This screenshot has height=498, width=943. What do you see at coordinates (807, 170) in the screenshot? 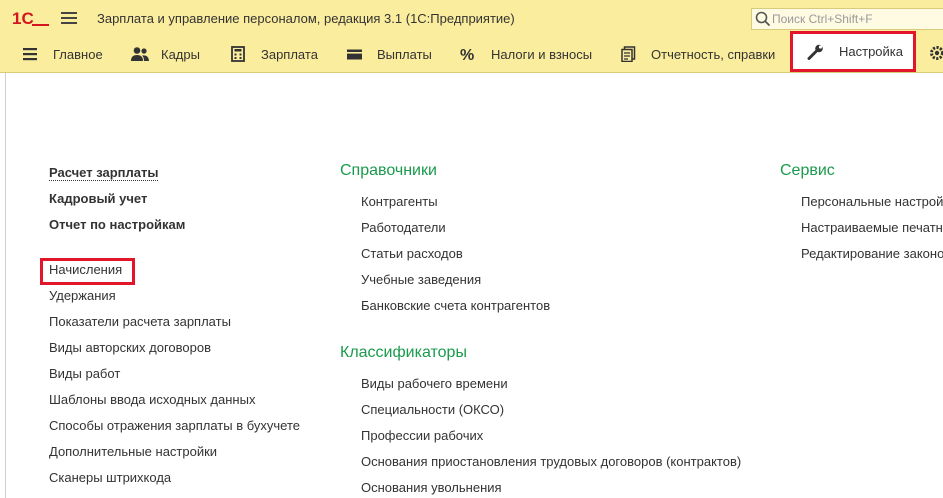
I see `heading-service: Сервис` at bounding box center [807, 170].